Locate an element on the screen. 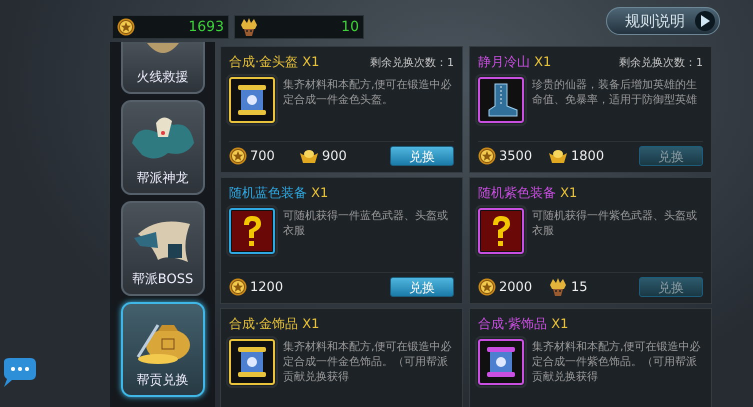 The height and width of the screenshot is (407, 753). item-description: 集齐材料和本配方,便可在锻造中必定合成一件紫色饰品。（可用帮派贡献兑换获得 is located at coordinates (617, 362).